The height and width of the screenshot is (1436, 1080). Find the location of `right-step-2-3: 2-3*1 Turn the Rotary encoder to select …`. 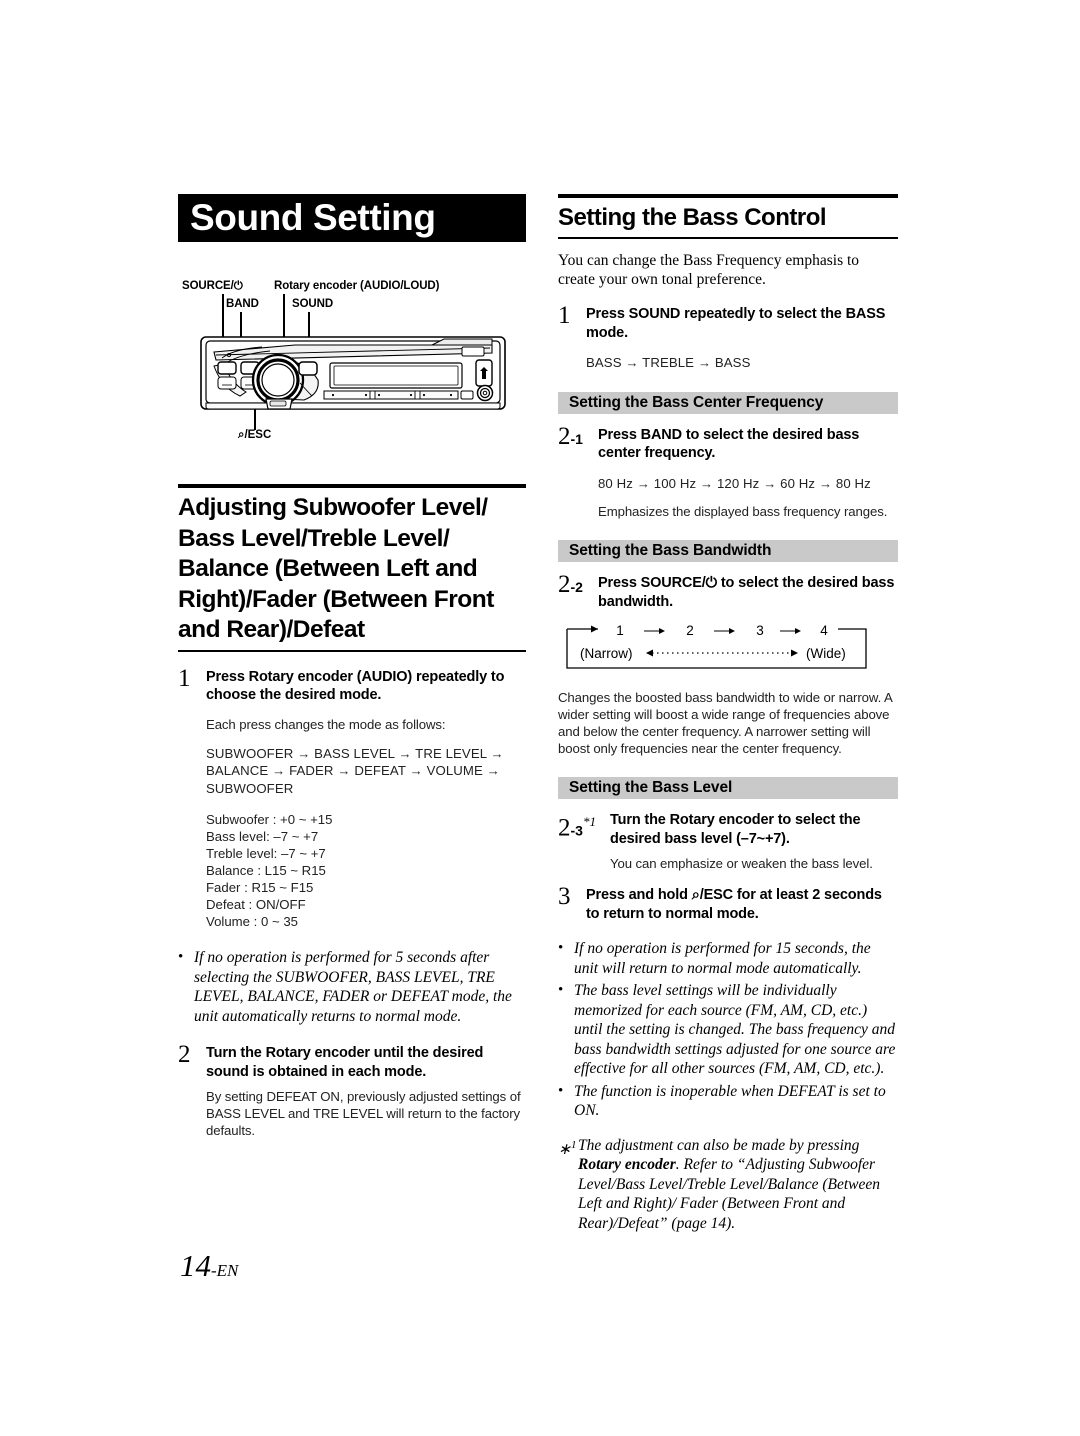

right-step-2-3: 2-3*1 Turn the Rotary encoder to select … is located at coordinates (728, 841).